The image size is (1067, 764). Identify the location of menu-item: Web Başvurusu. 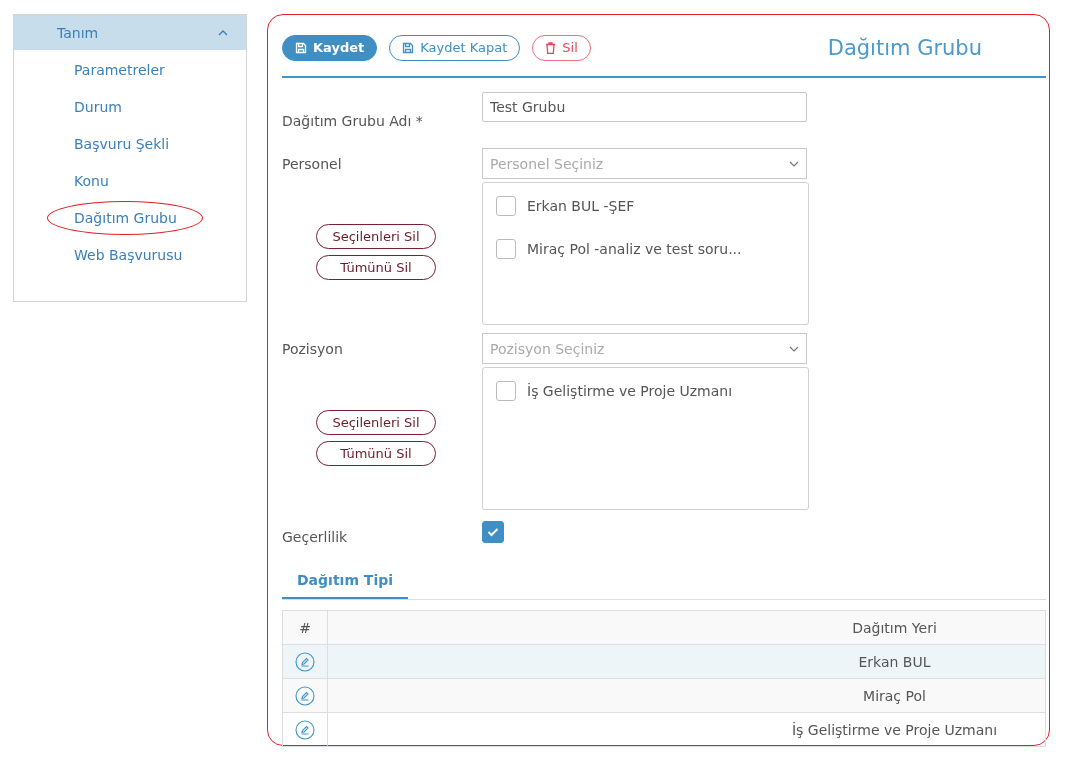
(128, 254).